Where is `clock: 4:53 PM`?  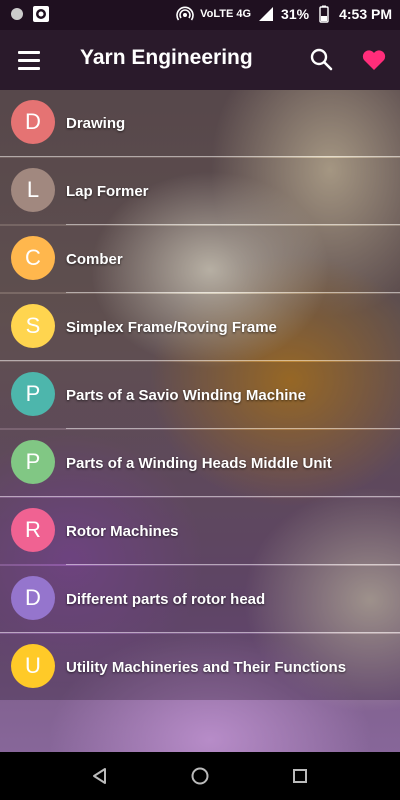
clock: 4:53 PM is located at coordinates (365, 14).